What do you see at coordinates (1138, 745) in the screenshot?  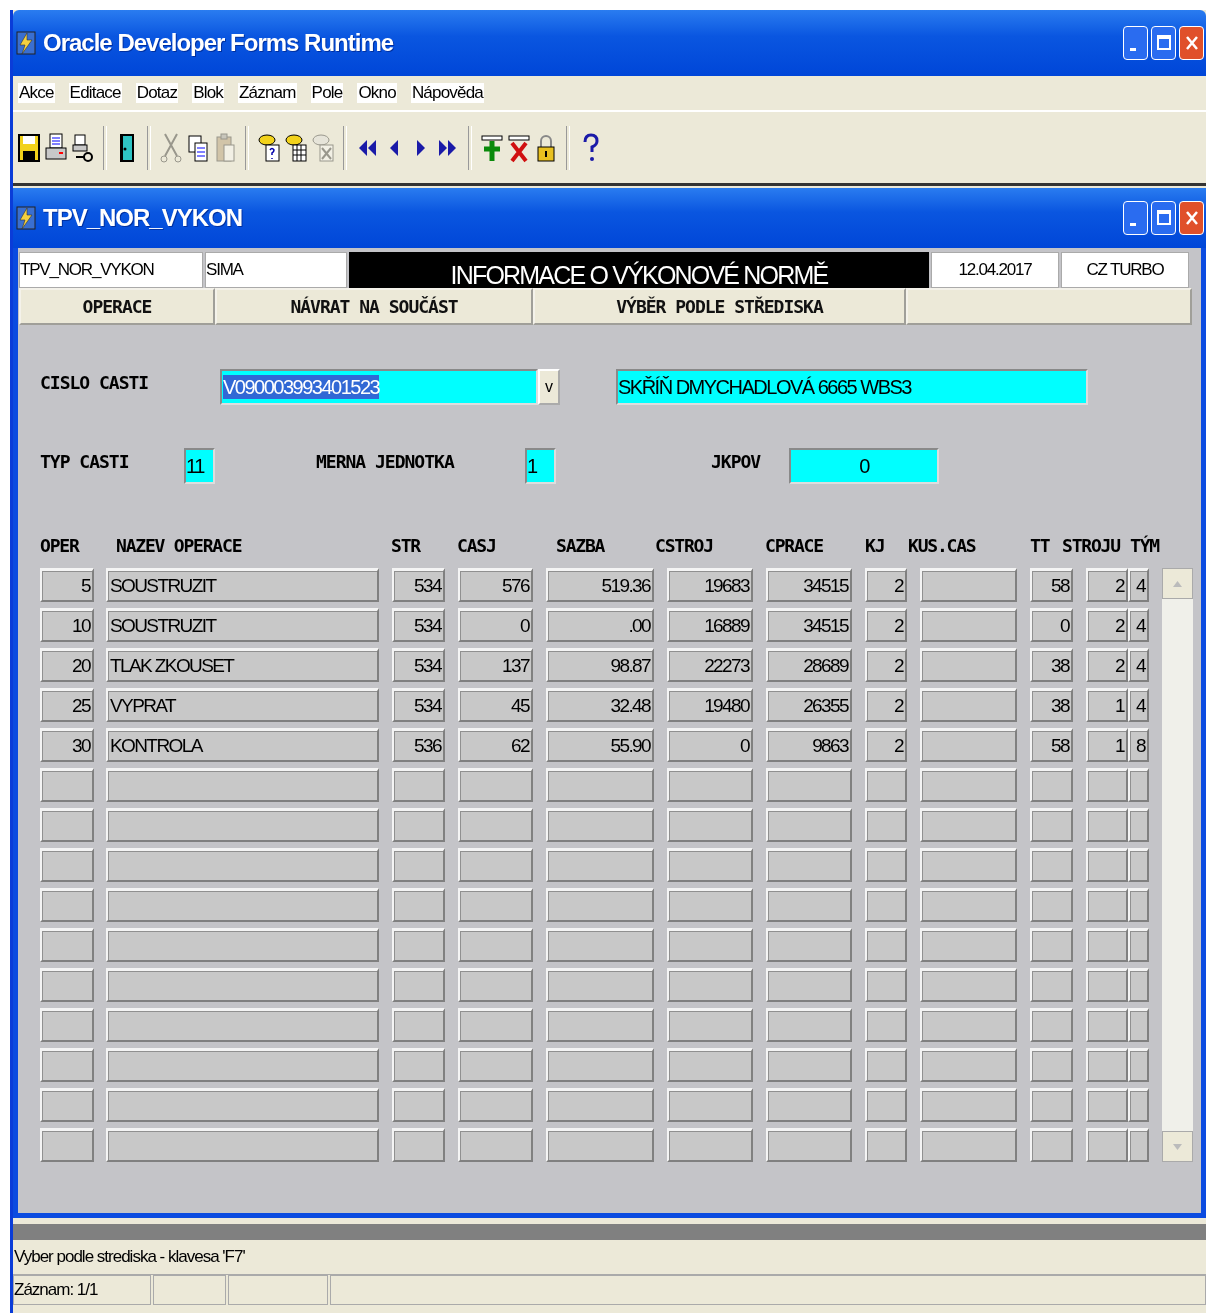 I see `table-cell: 8` at bounding box center [1138, 745].